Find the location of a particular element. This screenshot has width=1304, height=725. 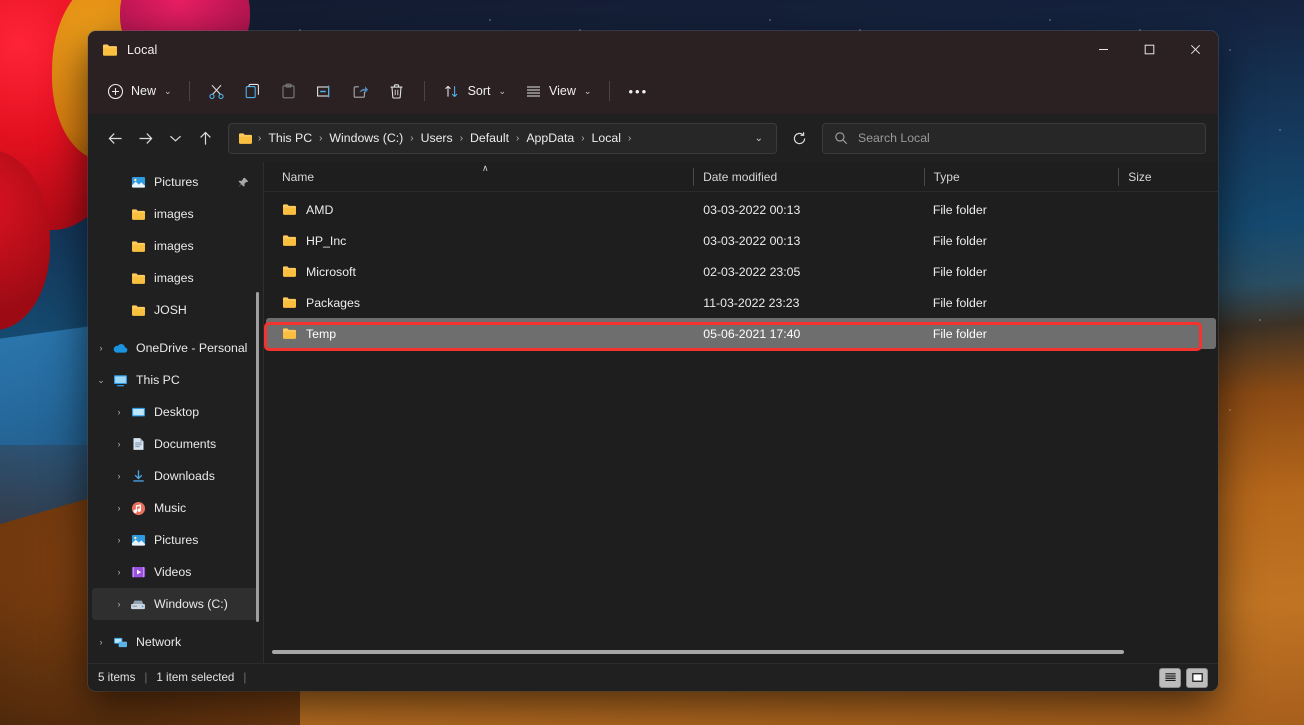

sidebar-item-label: Videos is located at coordinates (173, 572).